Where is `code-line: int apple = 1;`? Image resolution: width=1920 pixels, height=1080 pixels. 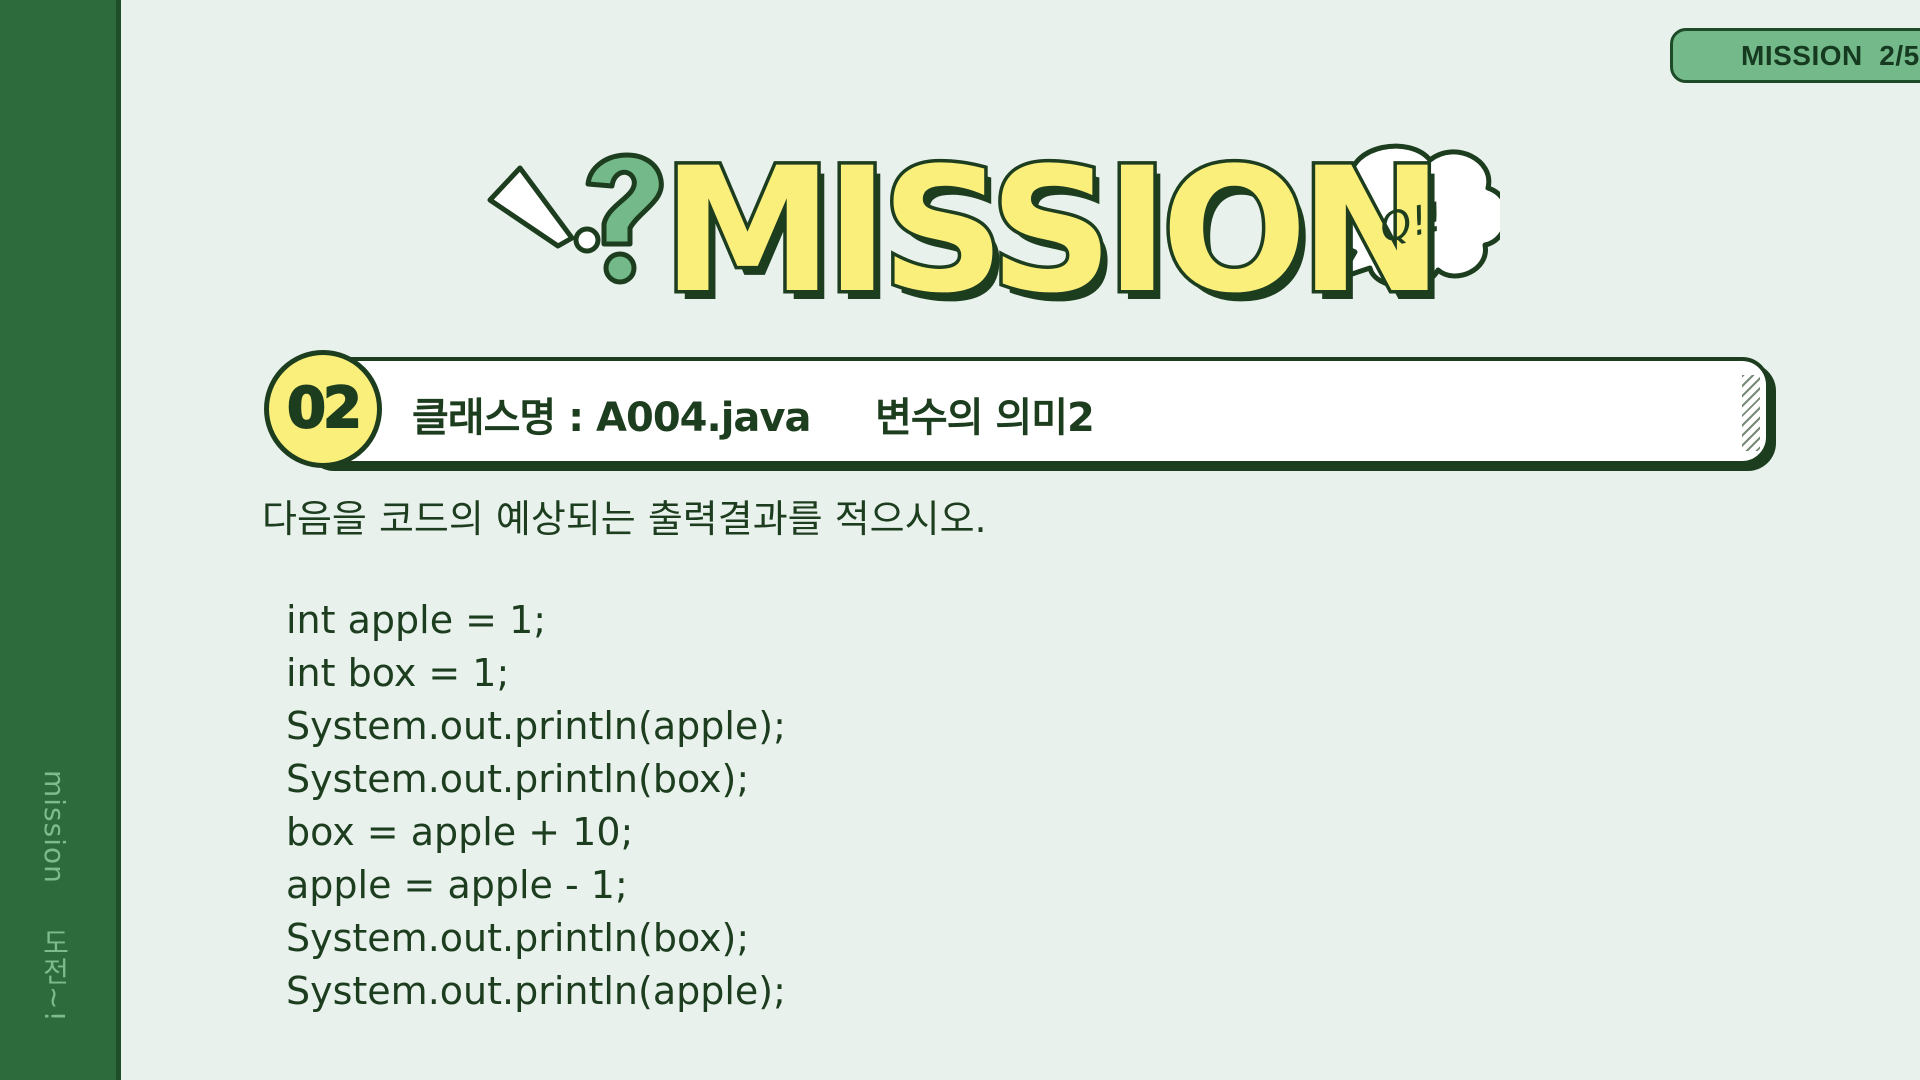
code-line: int apple = 1; is located at coordinates (416, 620).